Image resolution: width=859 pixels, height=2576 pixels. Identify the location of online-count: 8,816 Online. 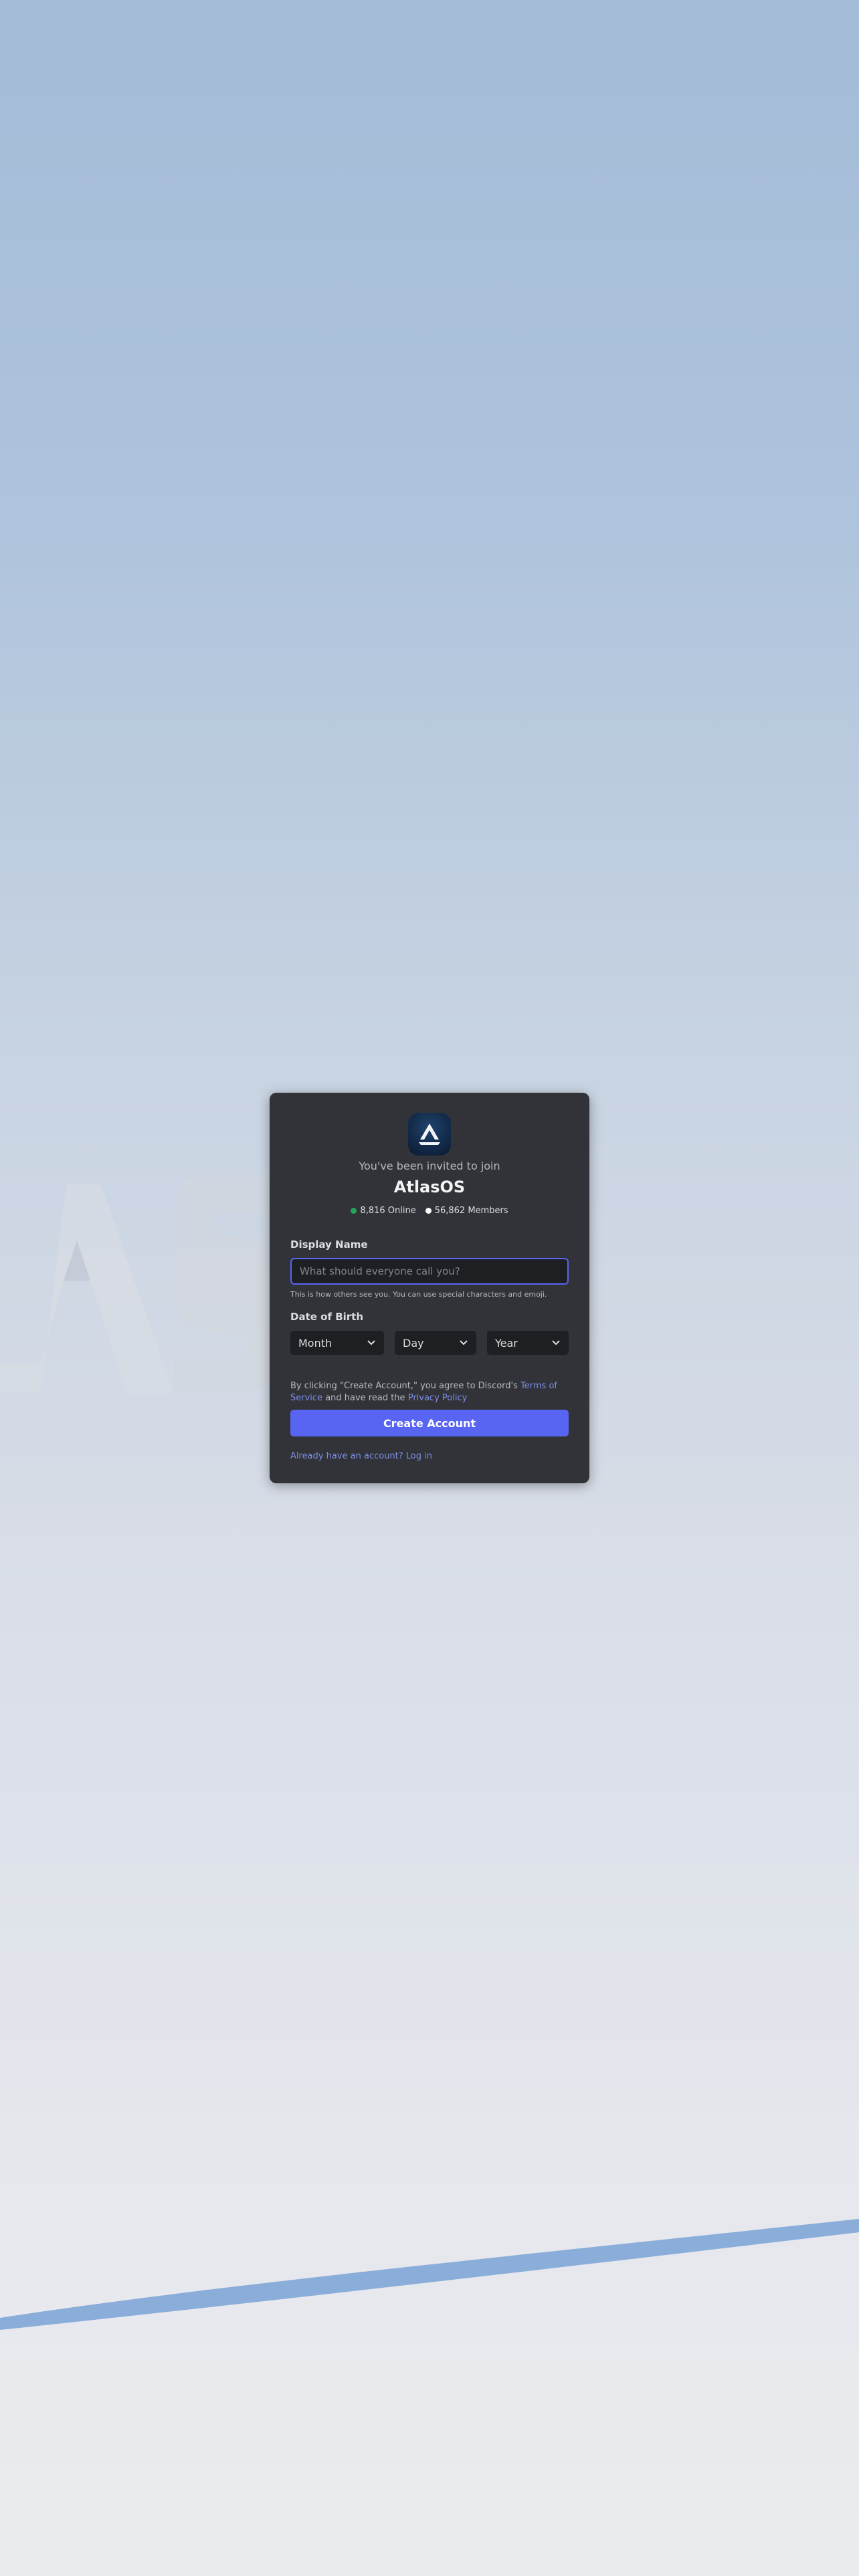
(383, 1211).